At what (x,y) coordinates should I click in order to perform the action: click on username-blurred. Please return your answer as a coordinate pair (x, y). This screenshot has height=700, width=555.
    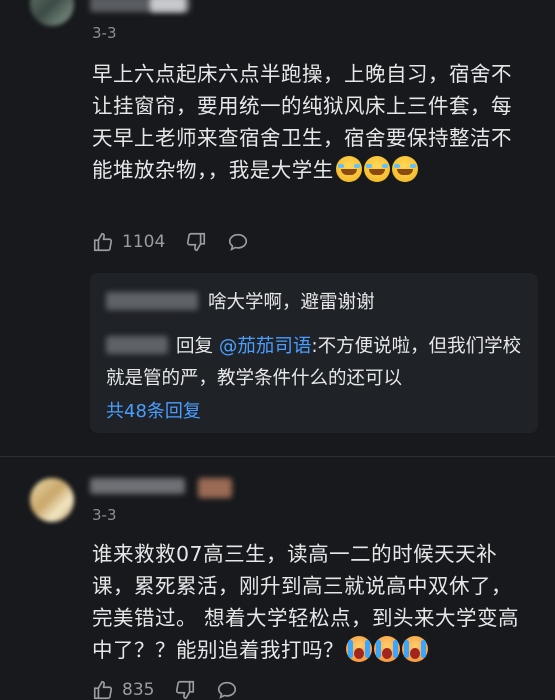
    Looking at the image, I should click on (137, 486).